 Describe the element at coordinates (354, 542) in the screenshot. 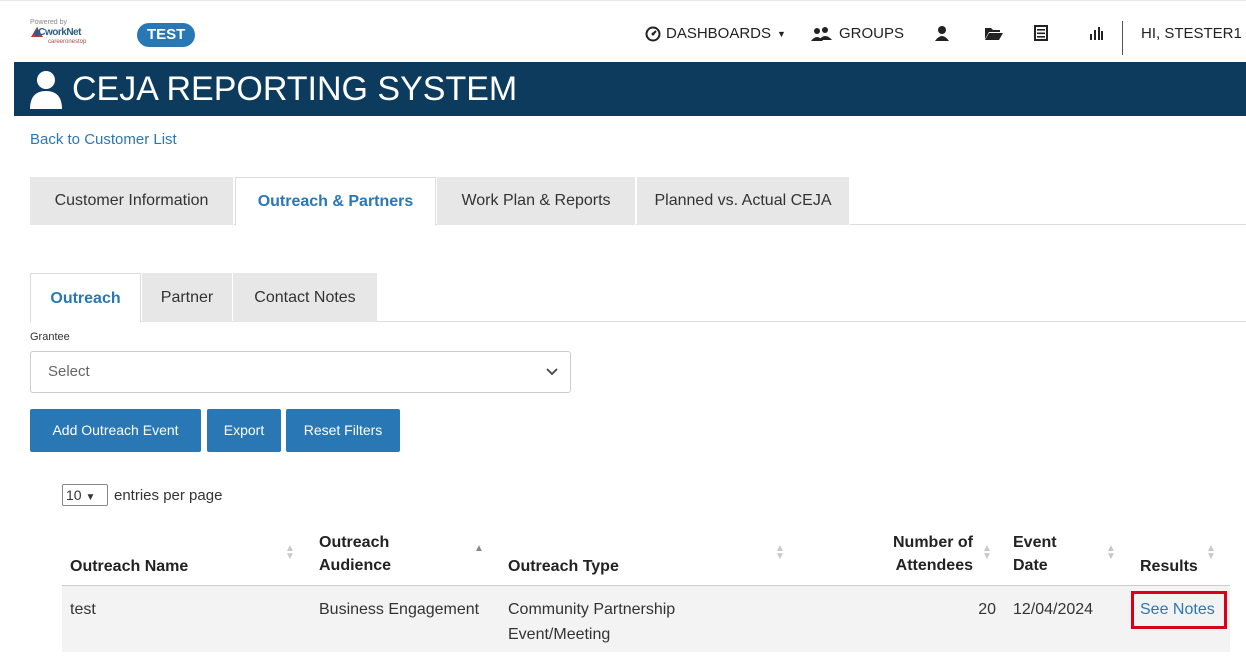

I see `col-header-audience-line1: Outreach` at that location.